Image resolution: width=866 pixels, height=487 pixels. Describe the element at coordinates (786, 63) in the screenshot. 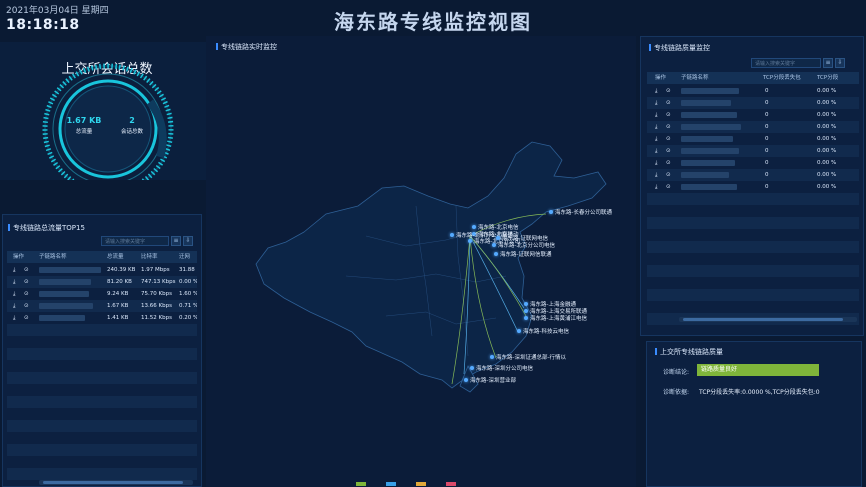

I see `quality-search-input: 请输入搜索关键字` at that location.